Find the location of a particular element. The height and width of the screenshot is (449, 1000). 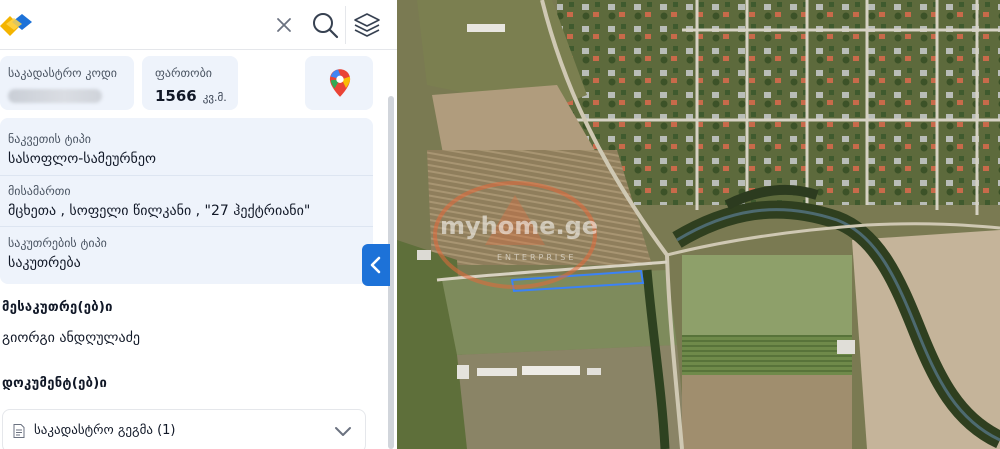

area-label: ფართობი is located at coordinates (184, 73).